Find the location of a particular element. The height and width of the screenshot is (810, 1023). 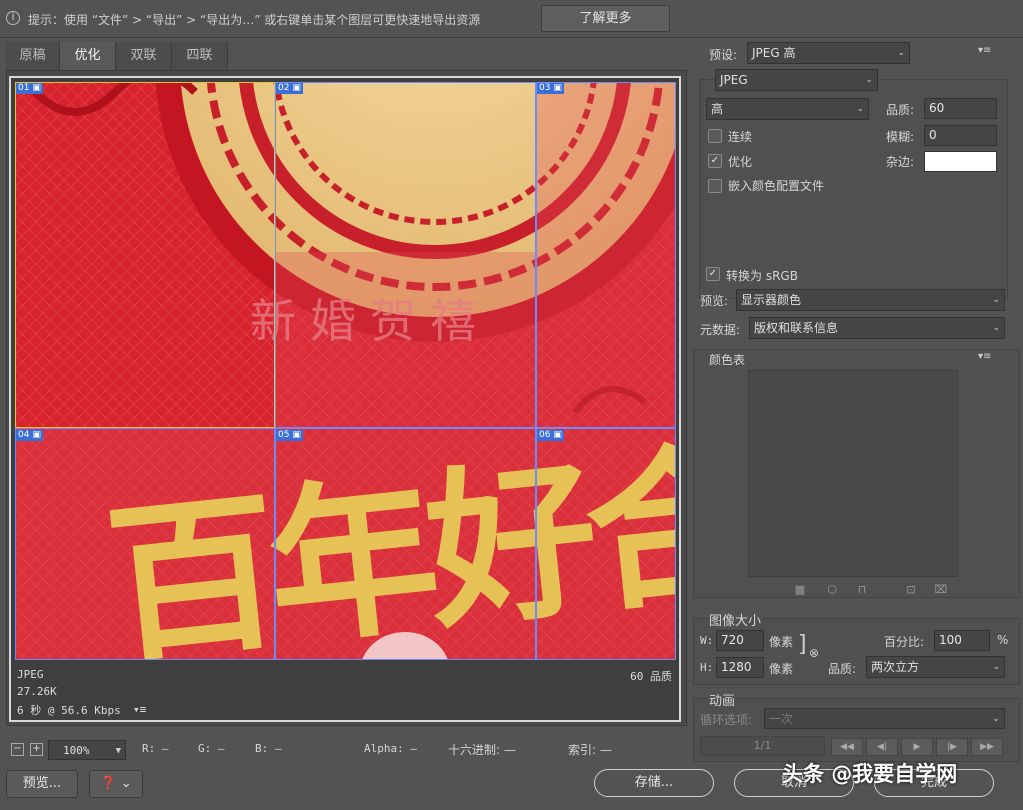

percent-unit: % is located at coordinates (1003, 640).